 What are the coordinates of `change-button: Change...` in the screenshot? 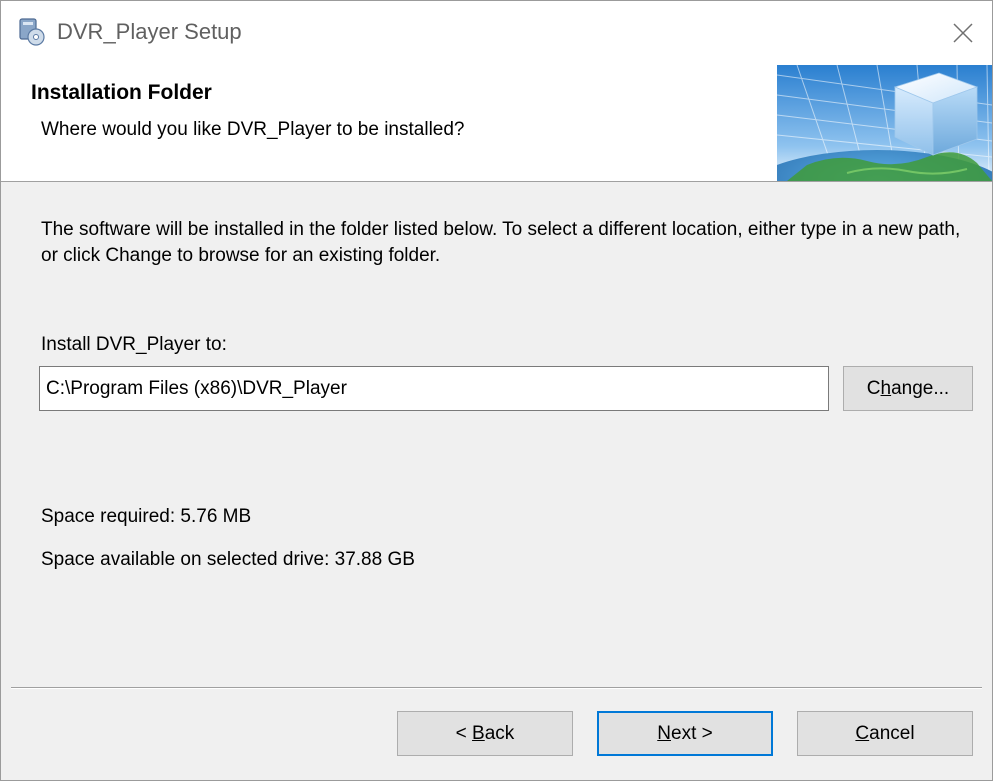 It's located at (908, 388).